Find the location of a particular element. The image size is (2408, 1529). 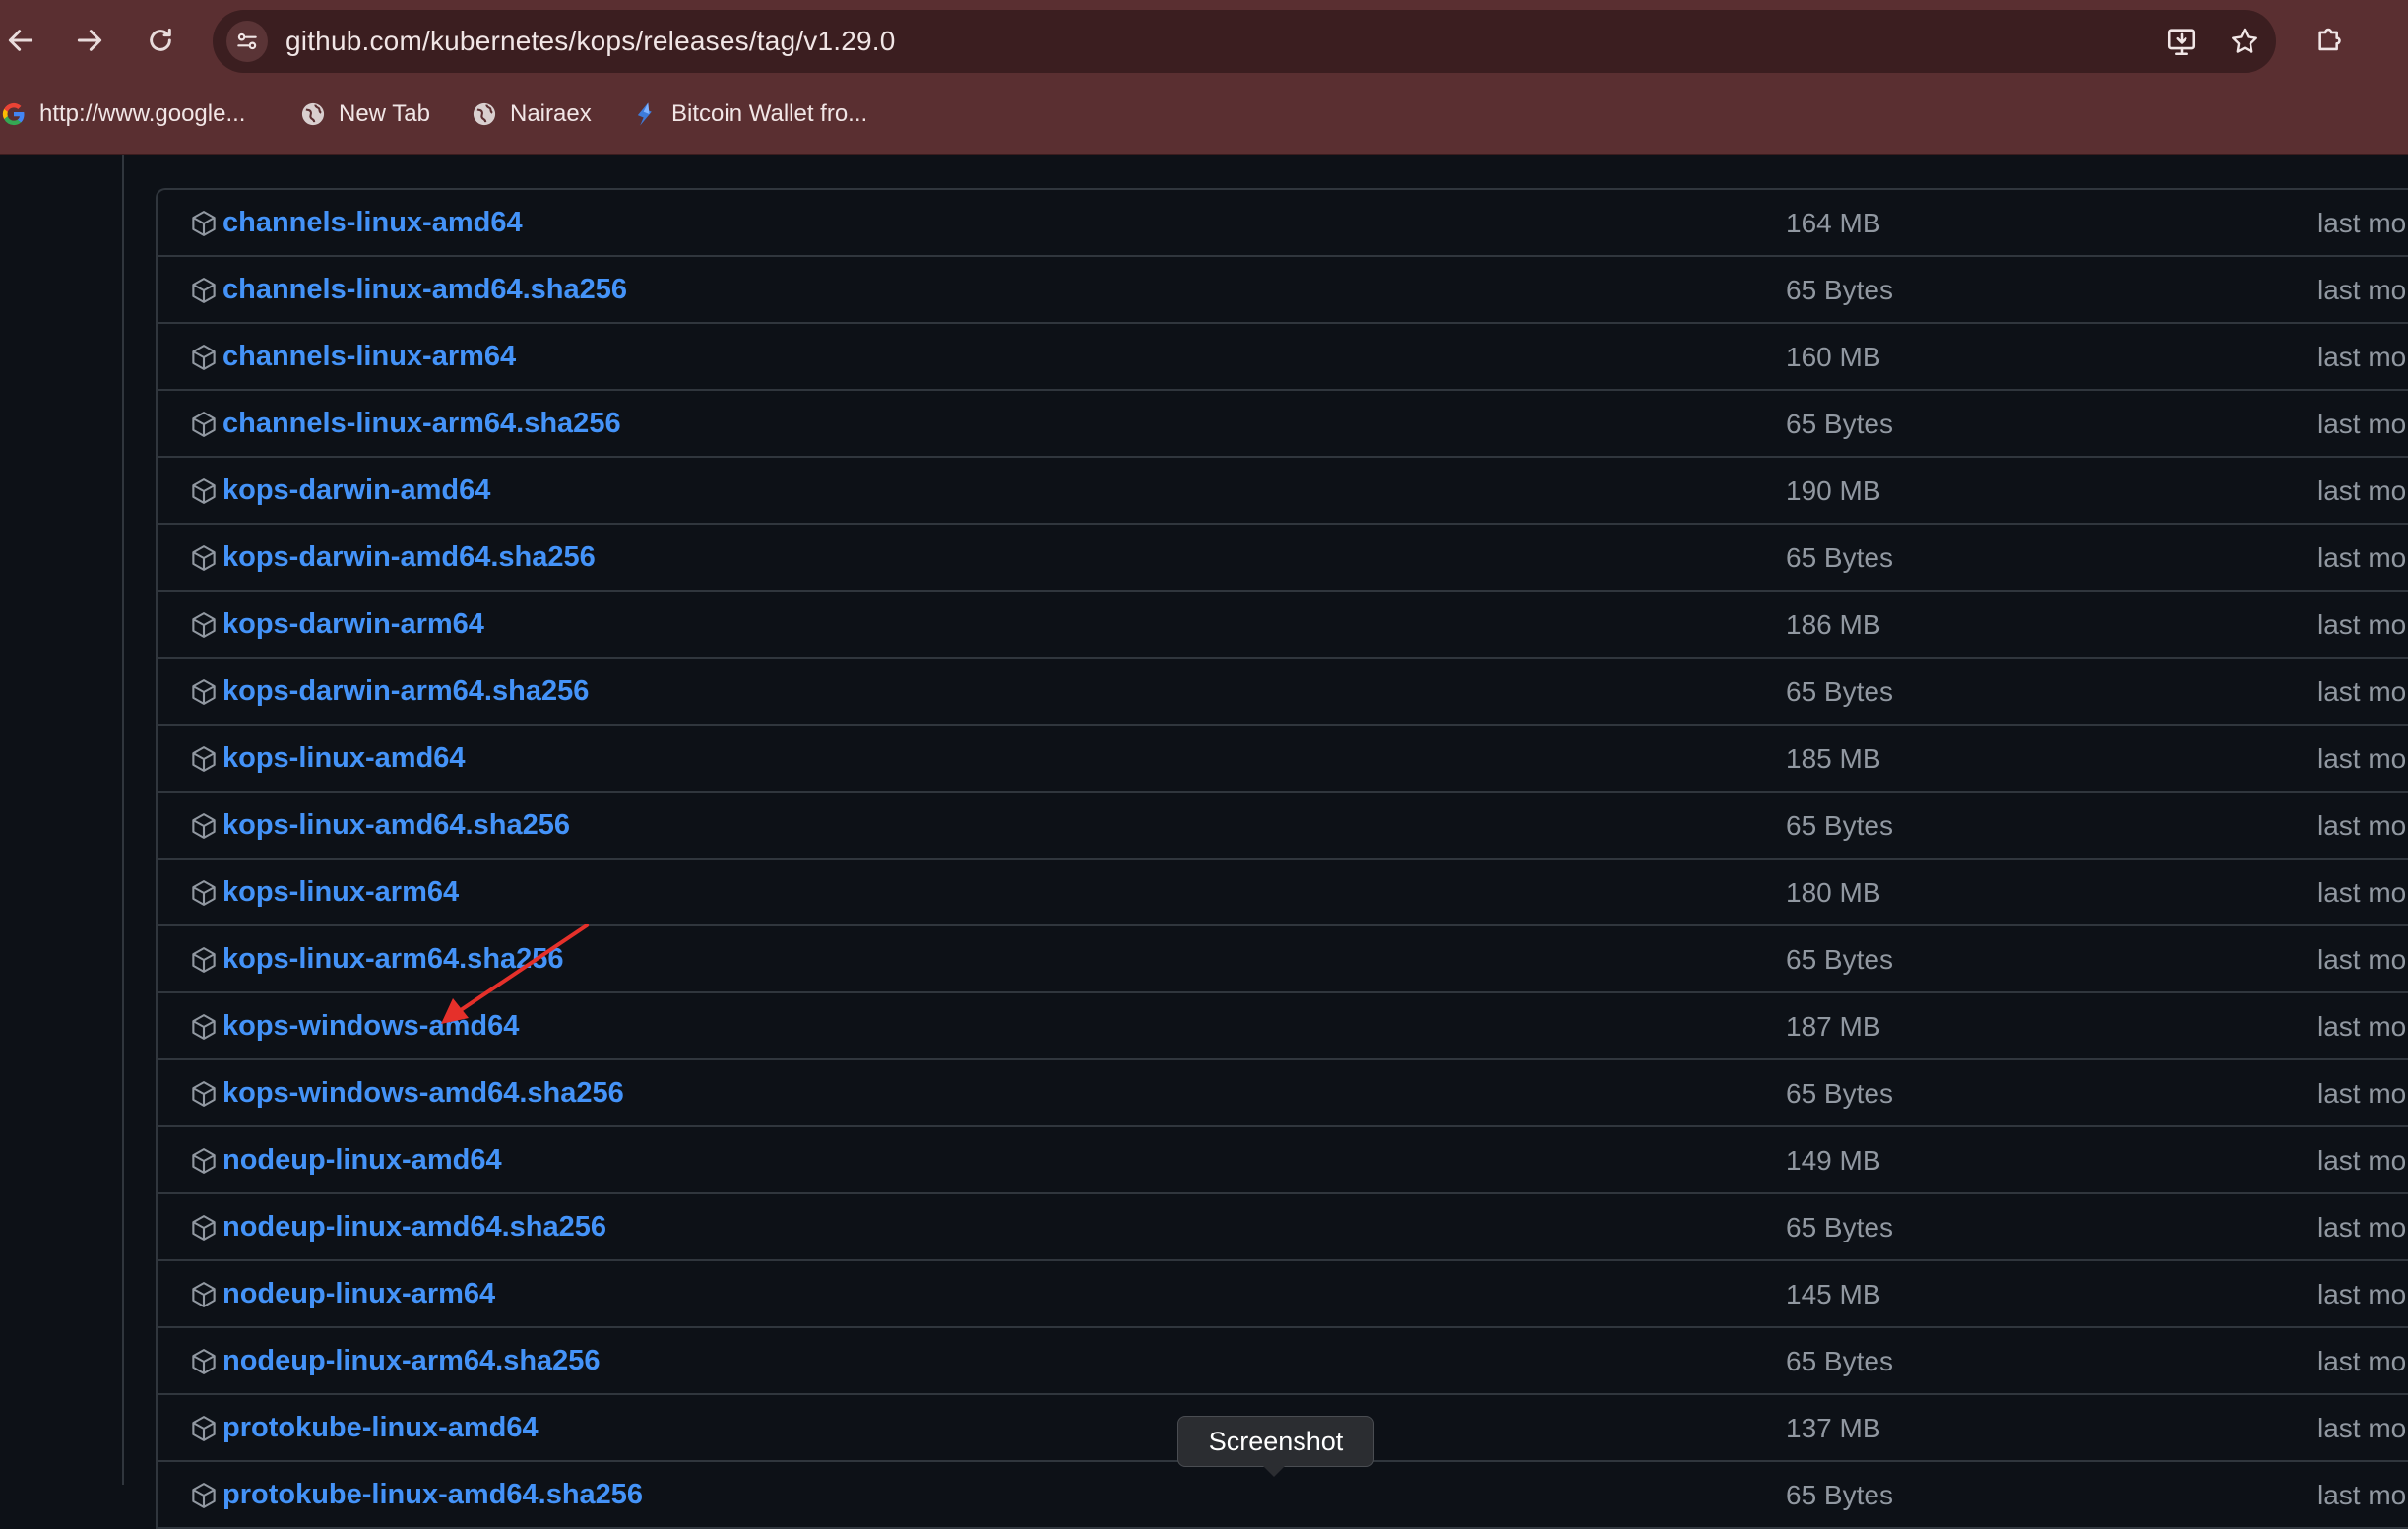

asset-row: kops-darwin-arm64 186 MB last mo is located at coordinates (1283, 625).